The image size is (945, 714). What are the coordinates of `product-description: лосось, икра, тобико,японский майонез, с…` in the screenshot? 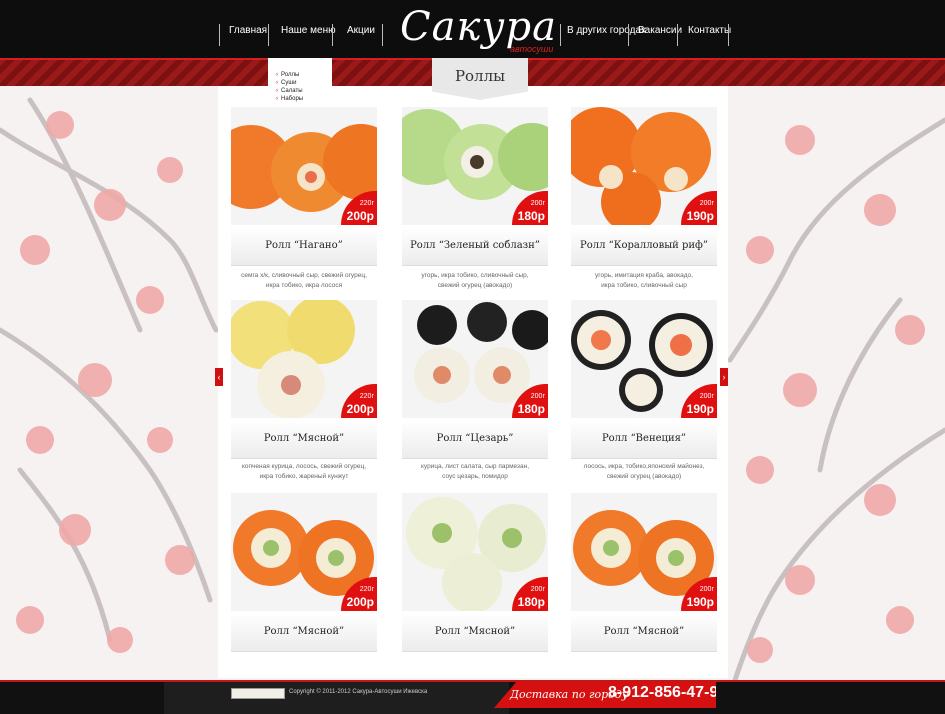 It's located at (644, 472).